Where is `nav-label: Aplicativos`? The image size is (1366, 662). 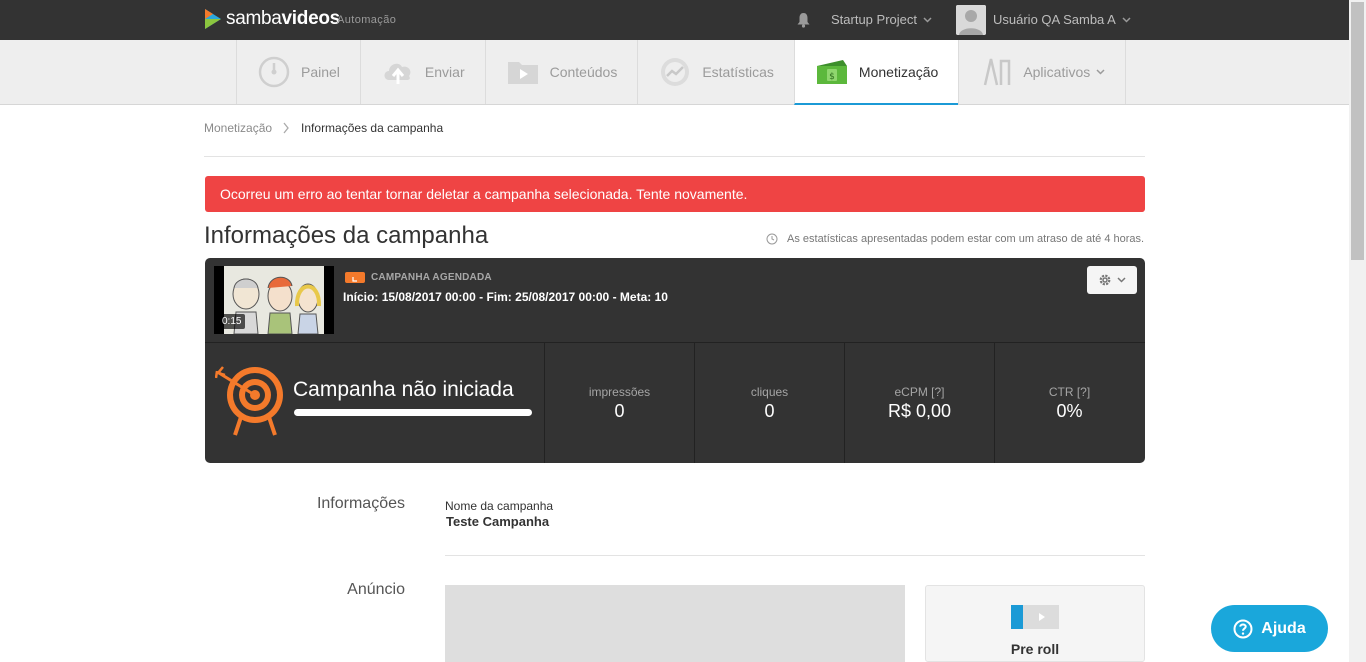 nav-label: Aplicativos is located at coordinates (1057, 72).